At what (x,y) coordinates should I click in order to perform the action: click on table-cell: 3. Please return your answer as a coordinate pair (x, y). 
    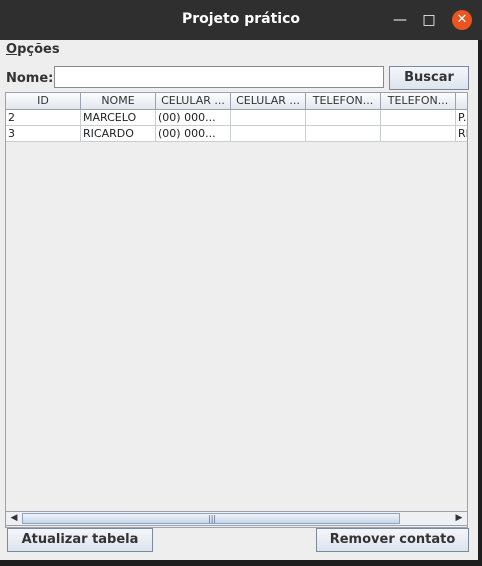
    Looking at the image, I should click on (43, 134).